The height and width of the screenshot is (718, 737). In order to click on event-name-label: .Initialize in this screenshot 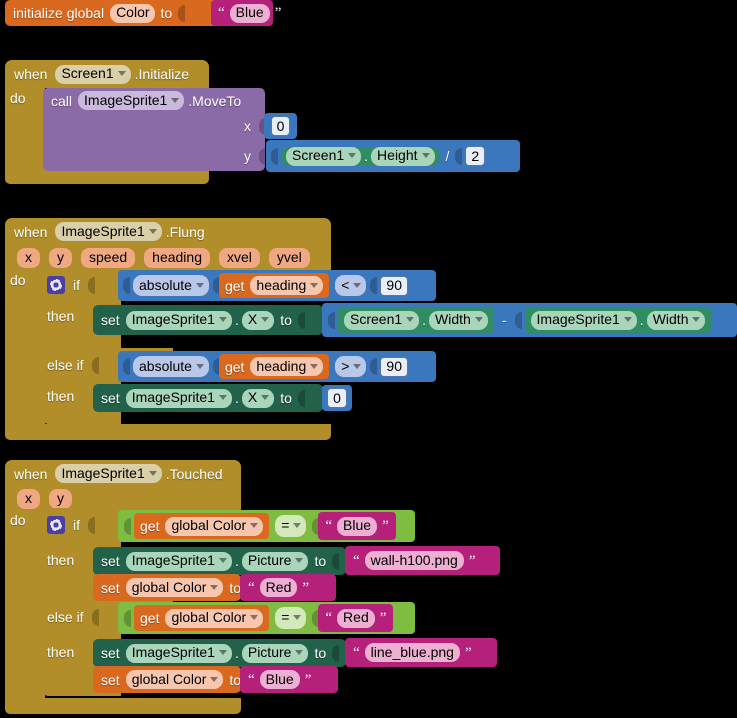, I will do `click(162, 74)`.